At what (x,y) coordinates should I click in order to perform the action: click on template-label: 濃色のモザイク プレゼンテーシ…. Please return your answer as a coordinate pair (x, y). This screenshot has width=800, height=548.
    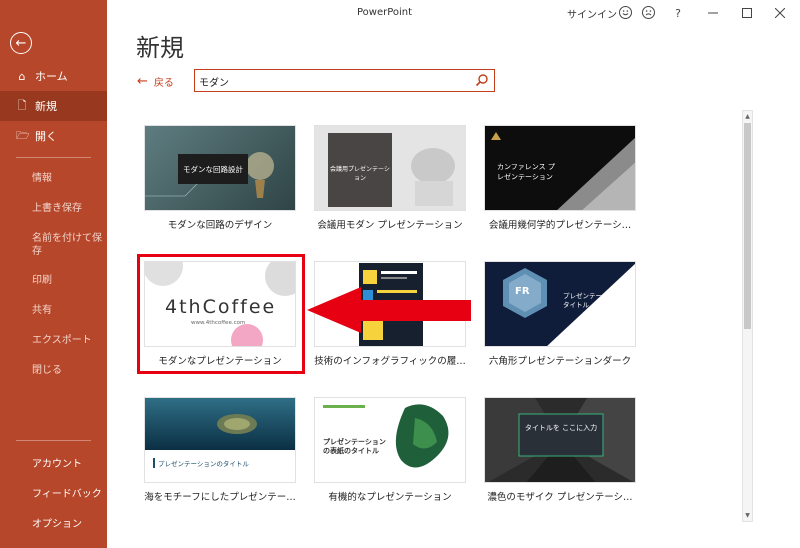
    Looking at the image, I should click on (560, 497).